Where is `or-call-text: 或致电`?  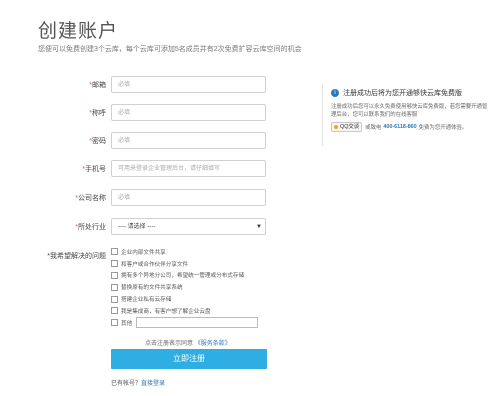
or-call-text: 或致电 is located at coordinates (373, 128).